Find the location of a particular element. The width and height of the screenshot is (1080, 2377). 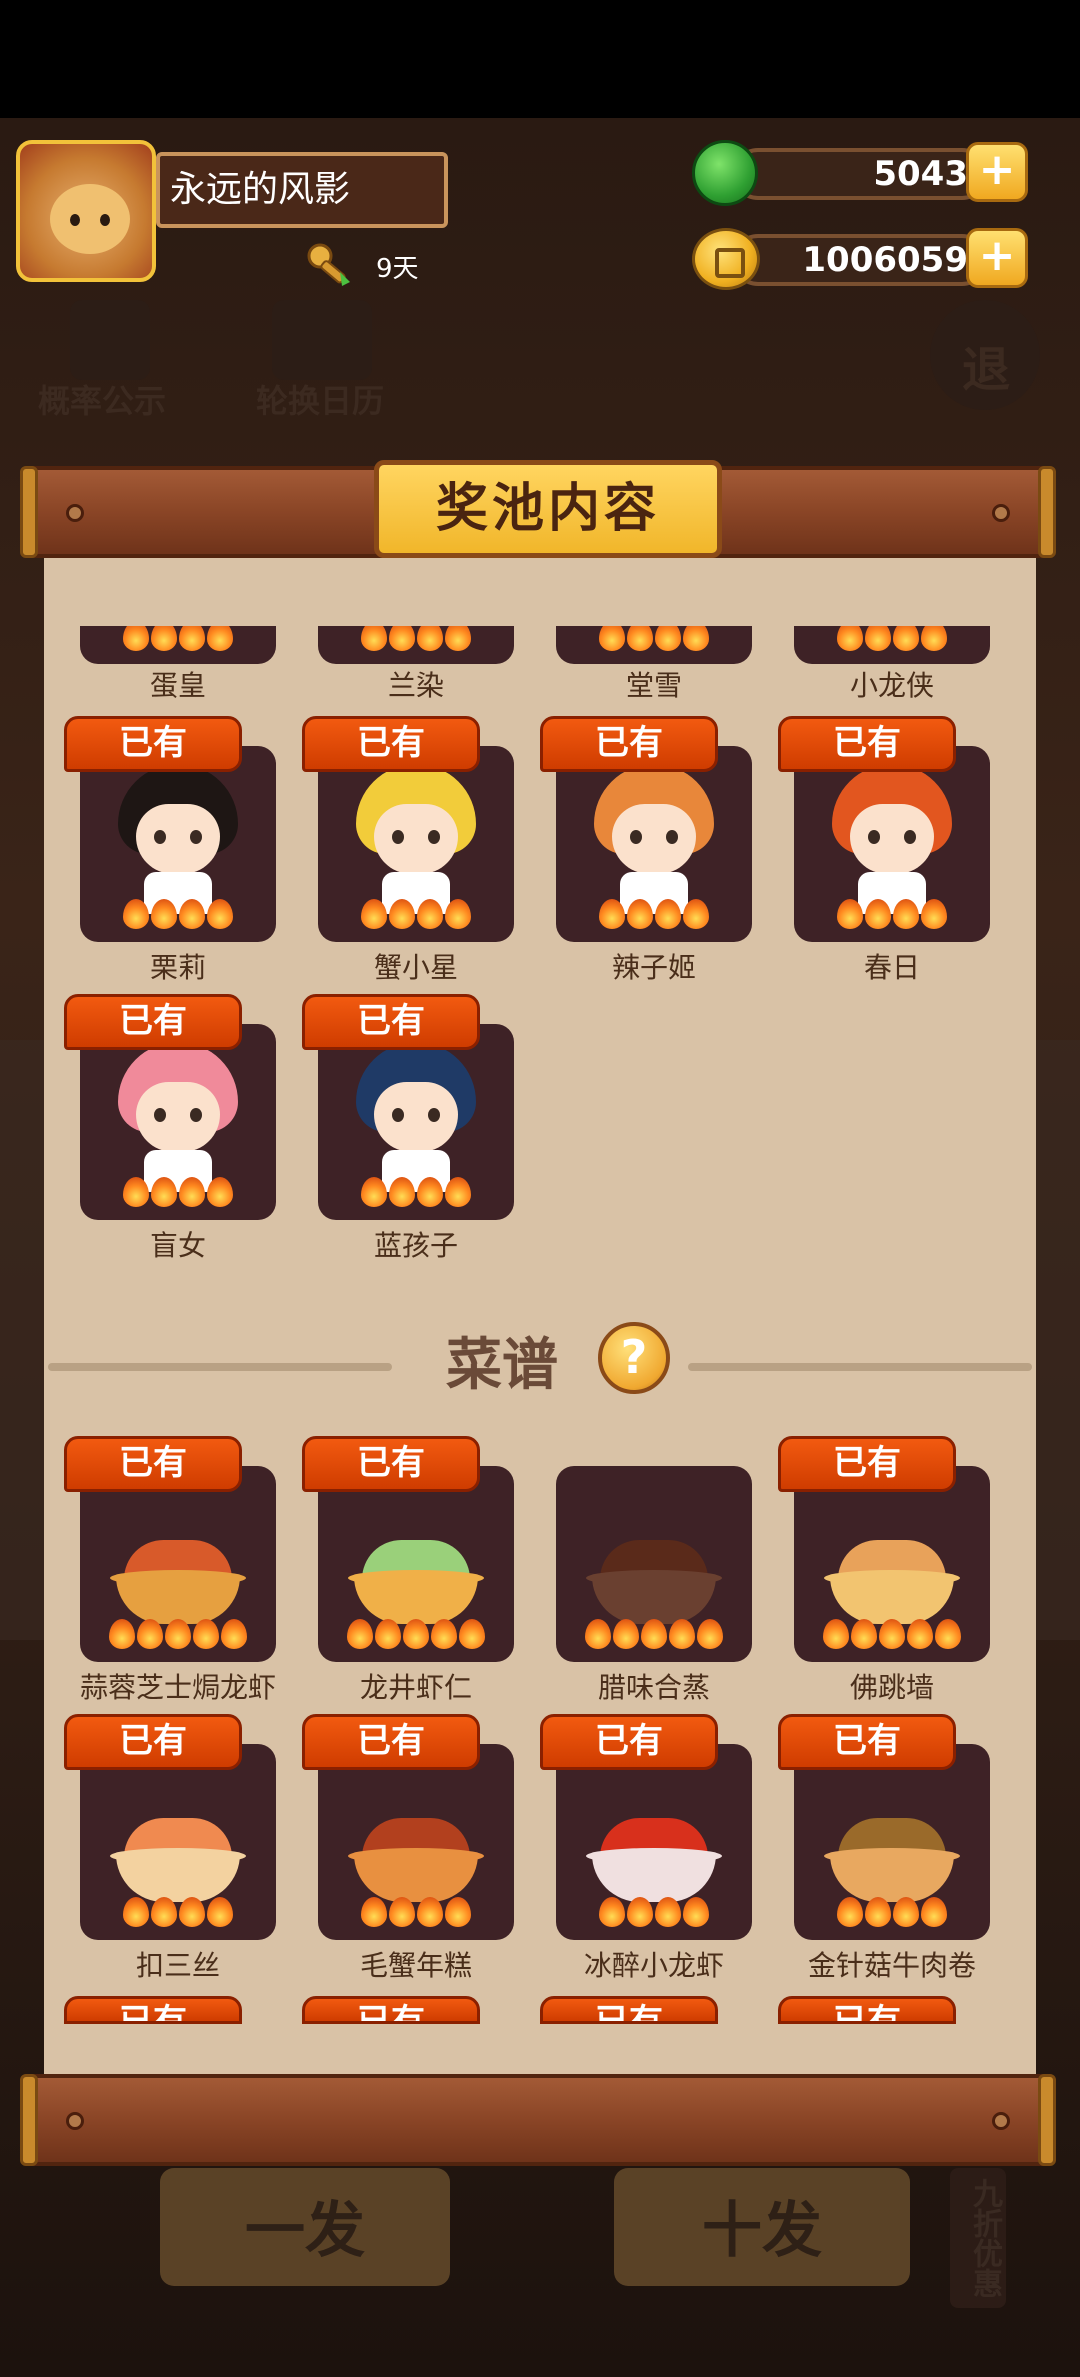

avatar-eye is located at coordinates (75, 220).